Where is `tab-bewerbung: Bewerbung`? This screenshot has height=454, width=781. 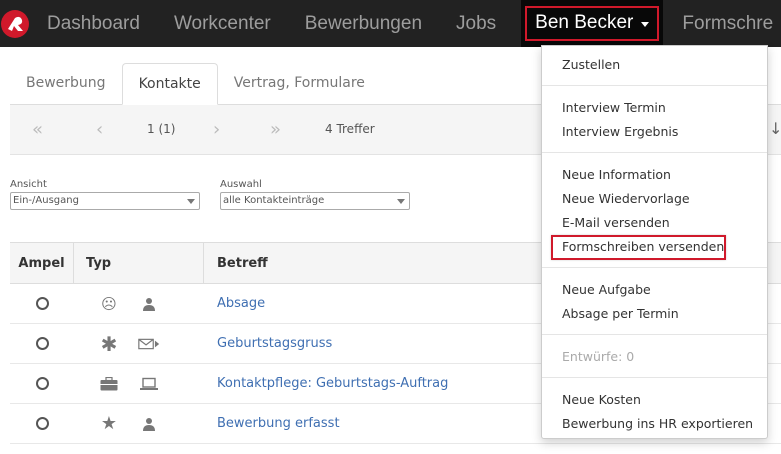 tab-bewerbung: Bewerbung is located at coordinates (66, 83).